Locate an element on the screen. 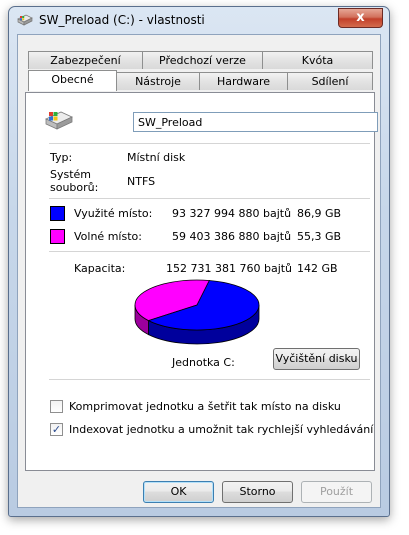 Image resolution: width=409 pixels, height=535 pixels. title-bar: SW_Preload (C:) - vlastnosti x is located at coordinates (199, 20).